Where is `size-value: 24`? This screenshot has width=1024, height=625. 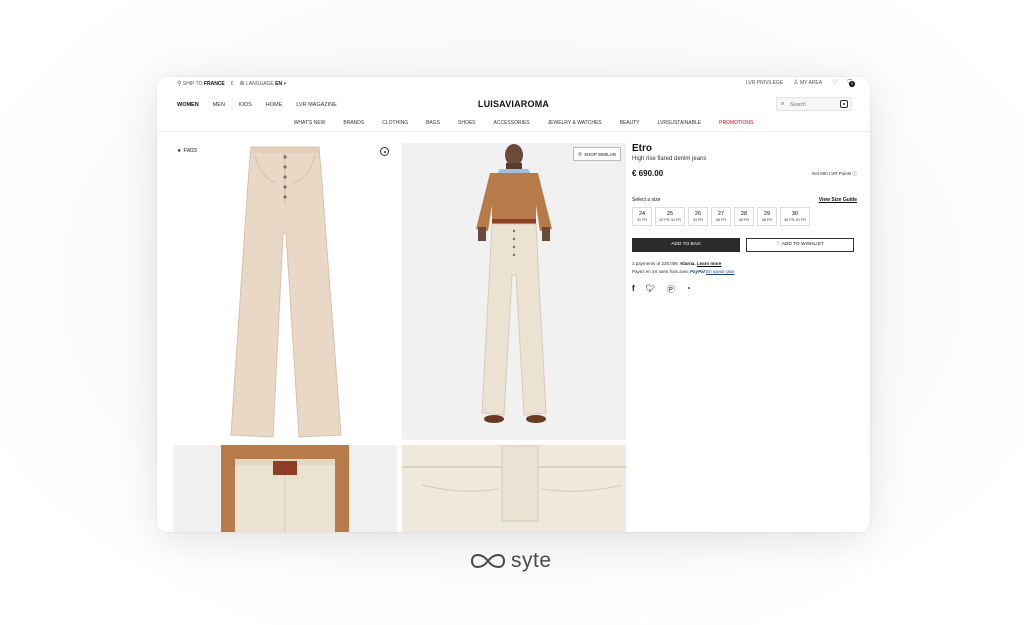 size-value: 24 is located at coordinates (642, 214).